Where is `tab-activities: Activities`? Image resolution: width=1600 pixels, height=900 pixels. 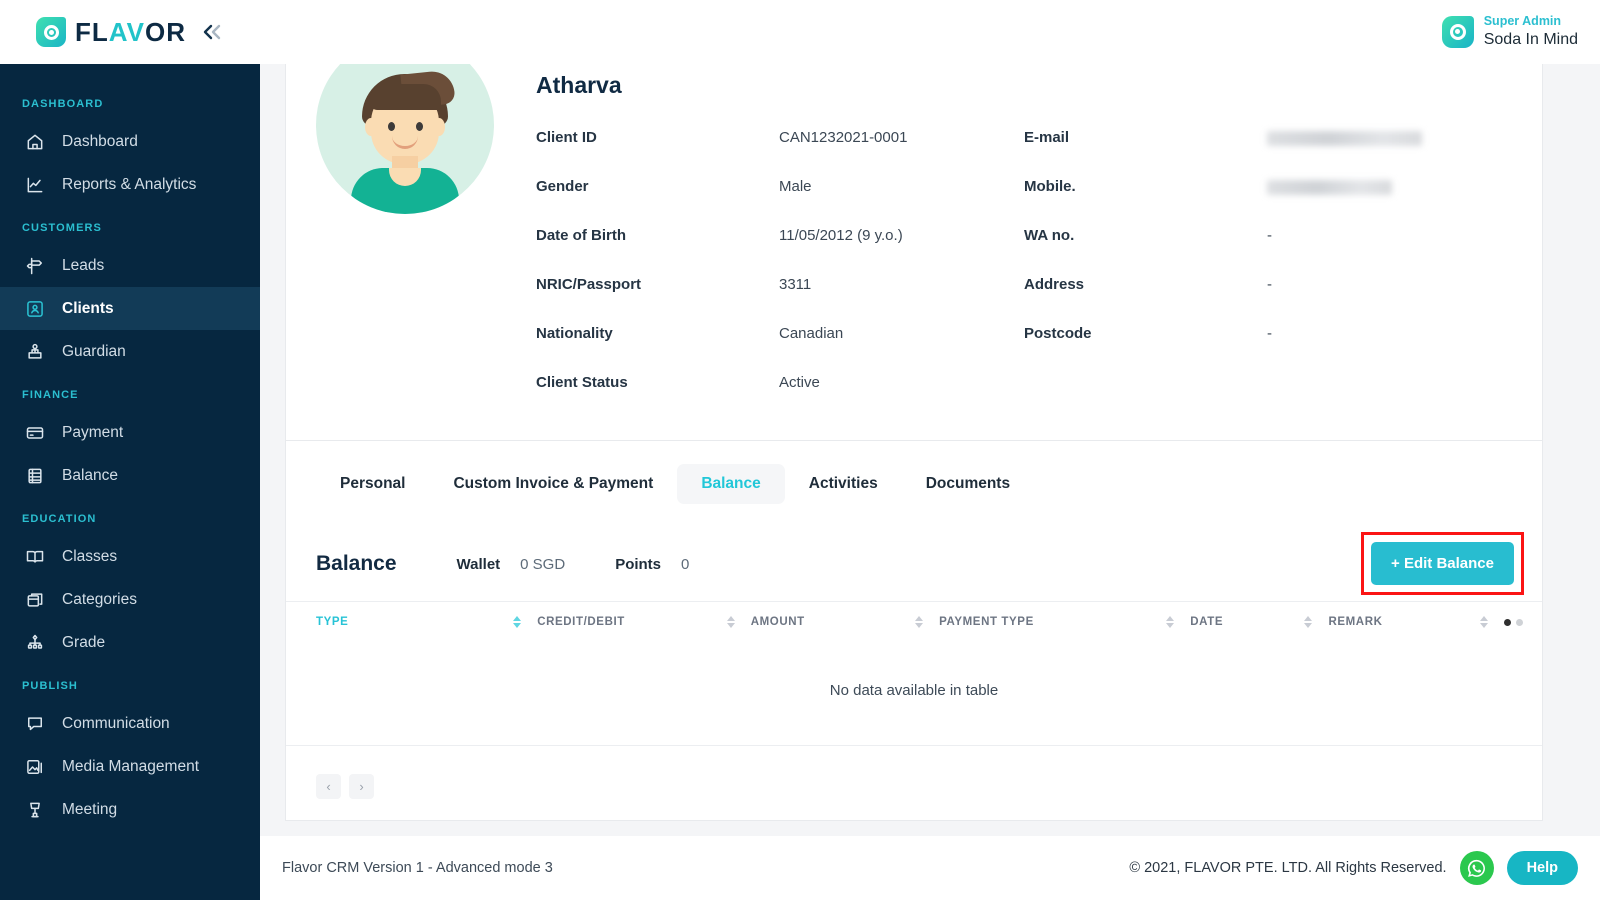
tab-activities: Activities is located at coordinates (843, 484).